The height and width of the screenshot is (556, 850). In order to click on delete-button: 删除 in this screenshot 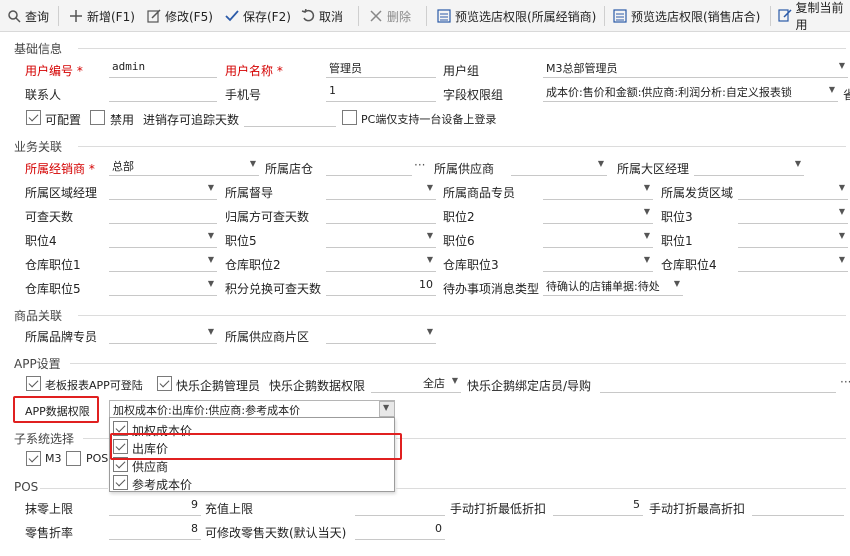, I will do `click(389, 16)`.